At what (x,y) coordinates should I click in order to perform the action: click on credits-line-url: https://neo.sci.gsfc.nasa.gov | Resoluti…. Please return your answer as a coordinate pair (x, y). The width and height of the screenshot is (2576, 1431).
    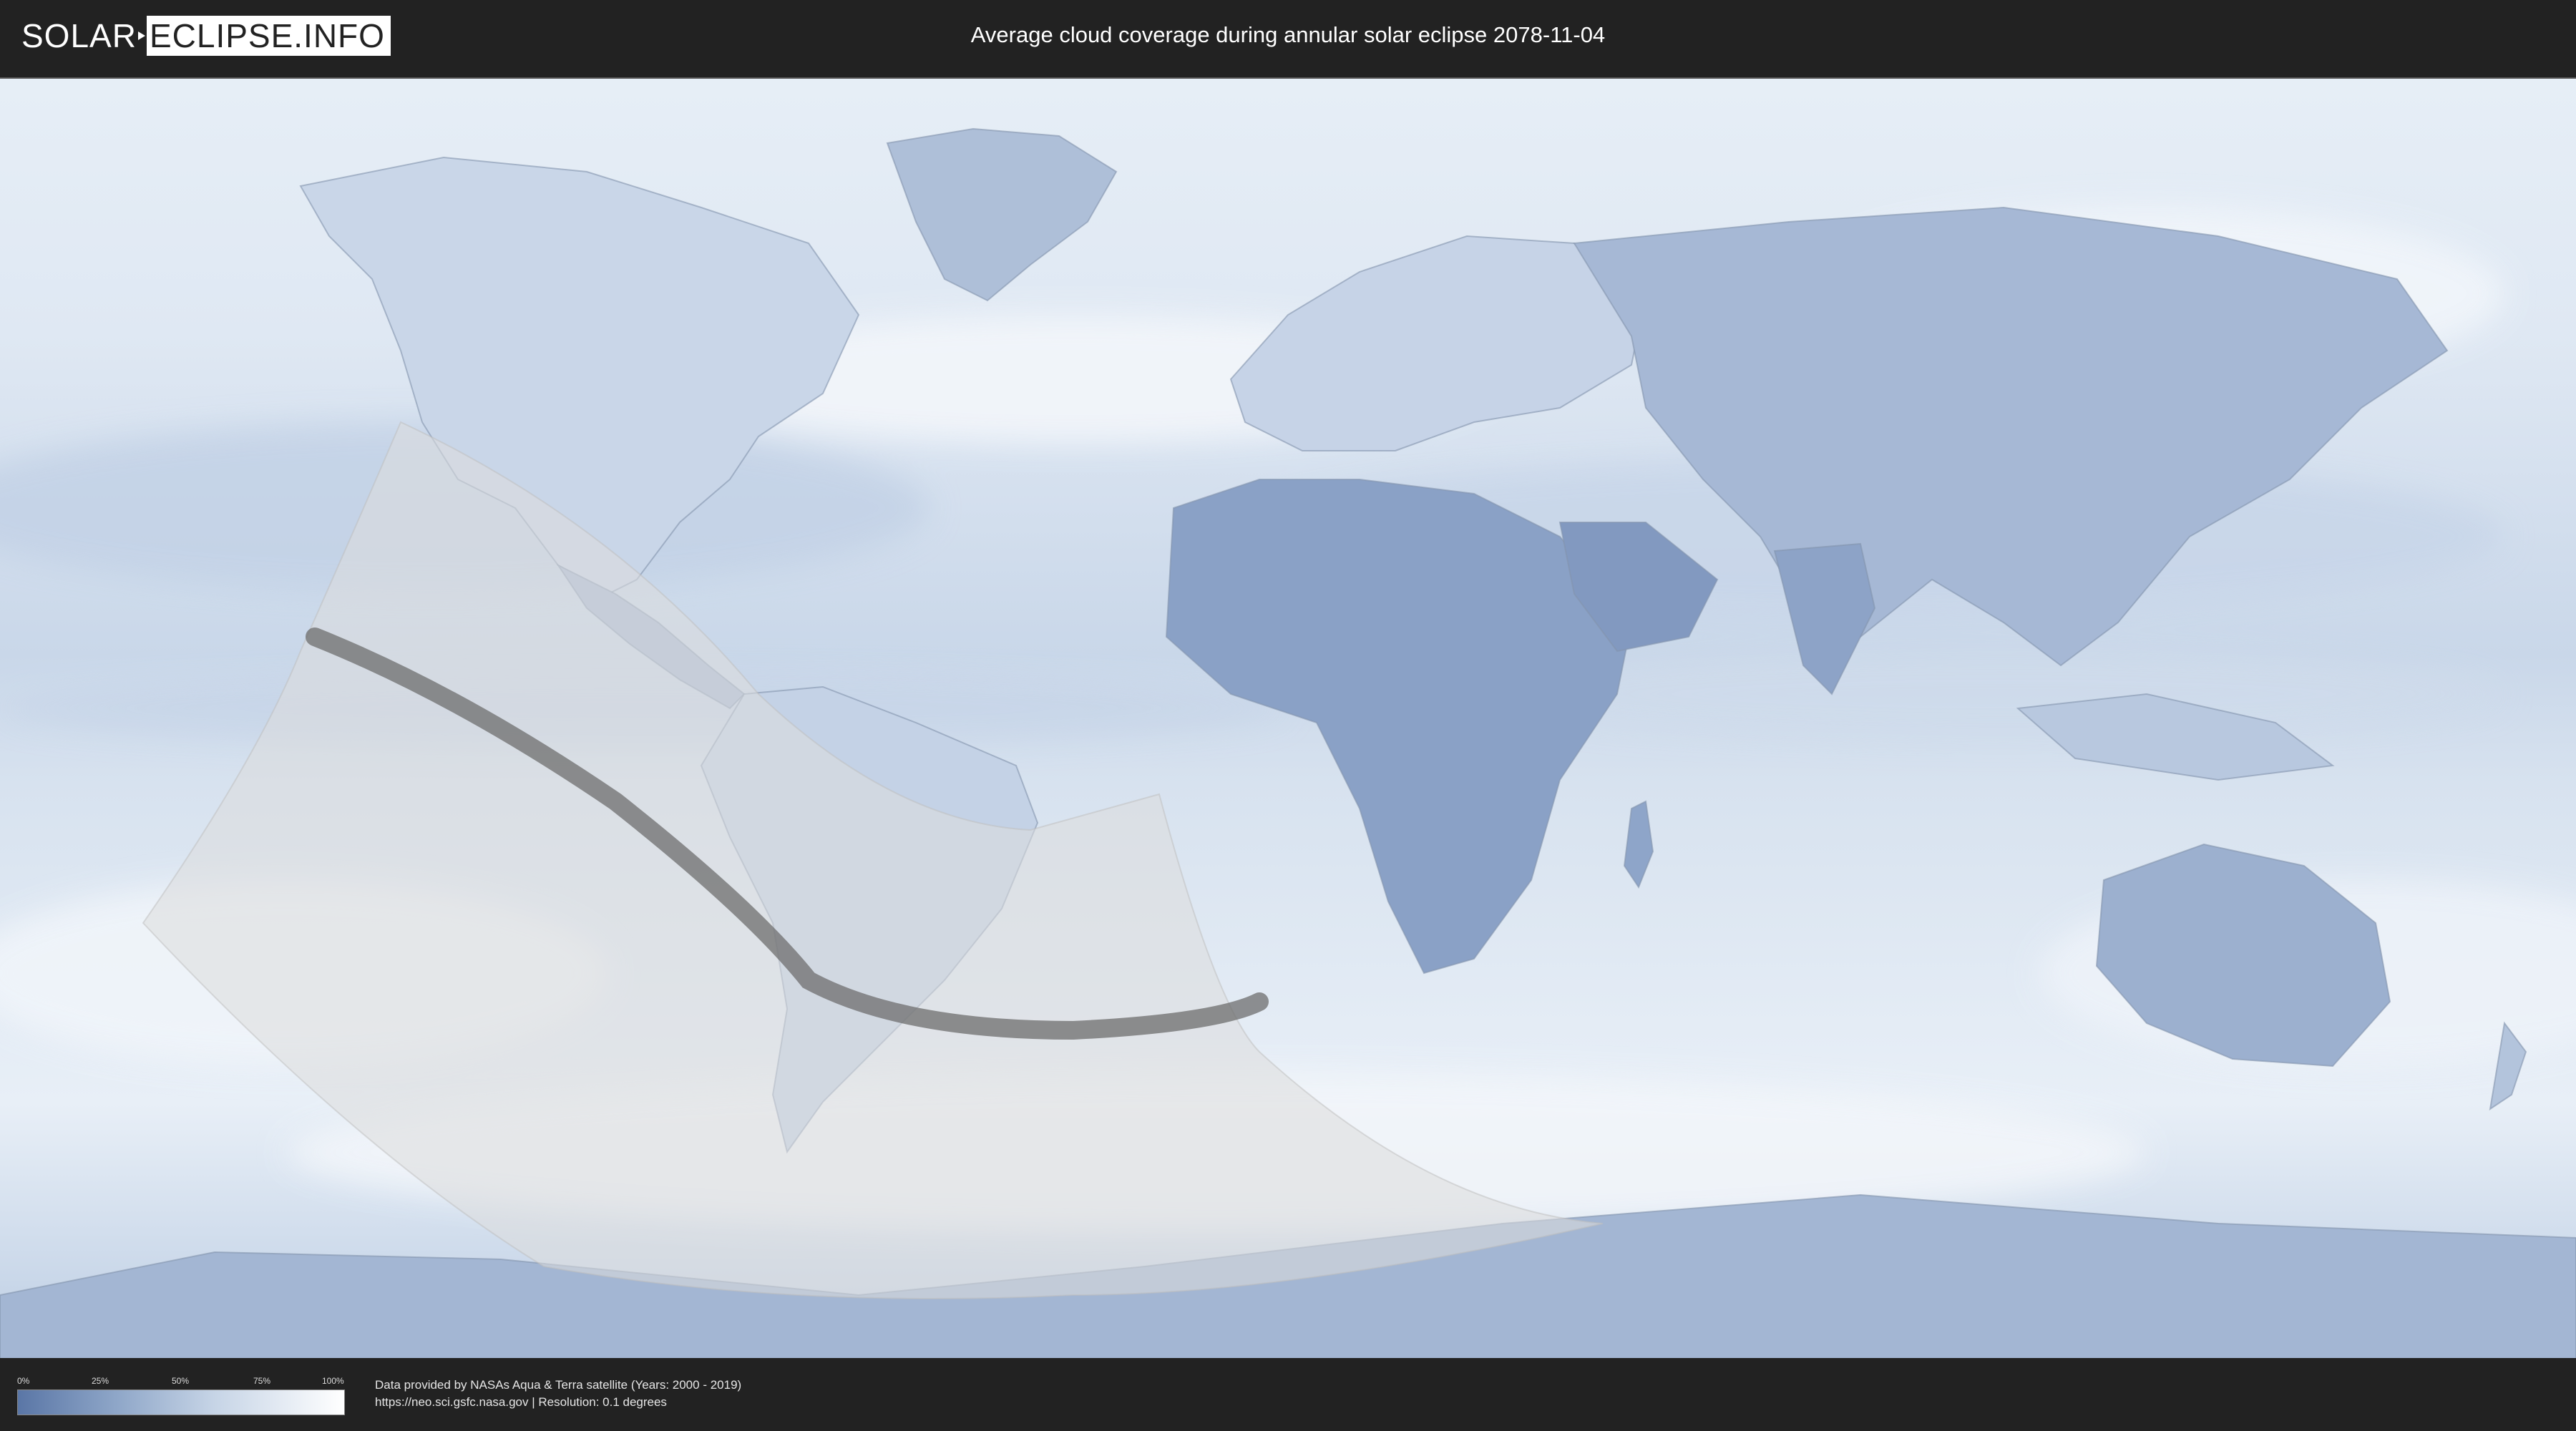
    Looking at the image, I should click on (521, 1402).